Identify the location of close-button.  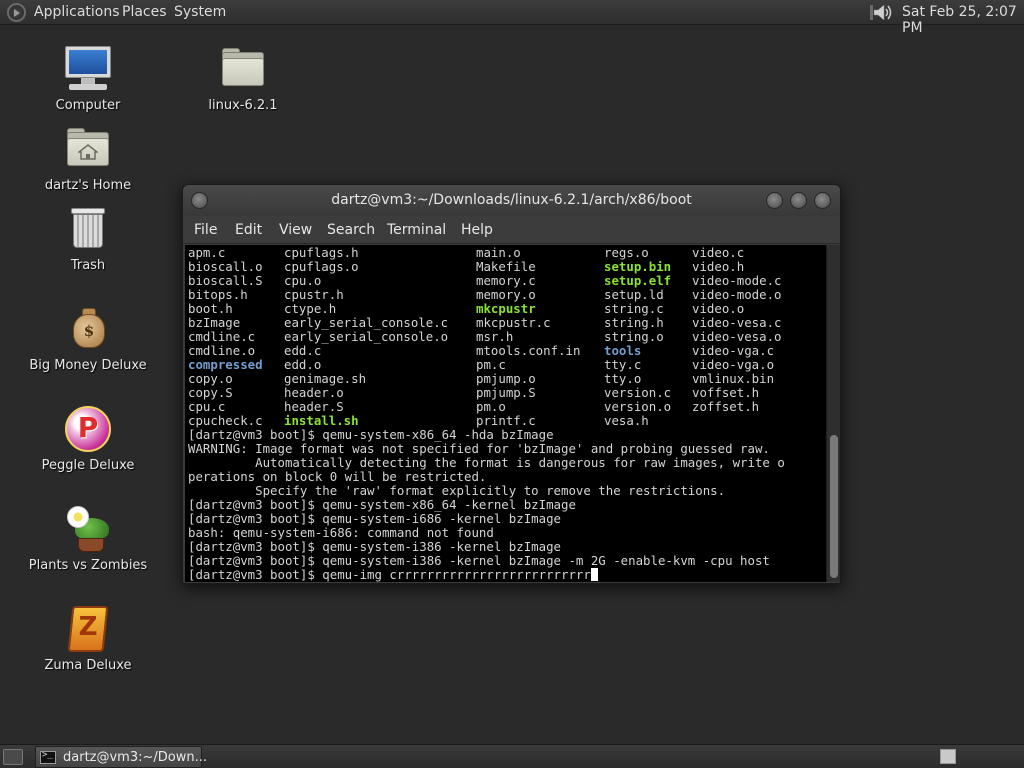
(822, 200).